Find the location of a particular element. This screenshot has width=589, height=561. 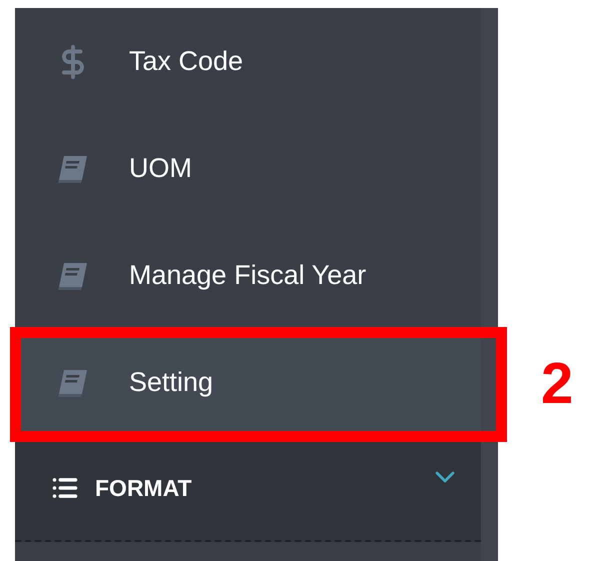

item-label: Tax Code is located at coordinates (186, 61).